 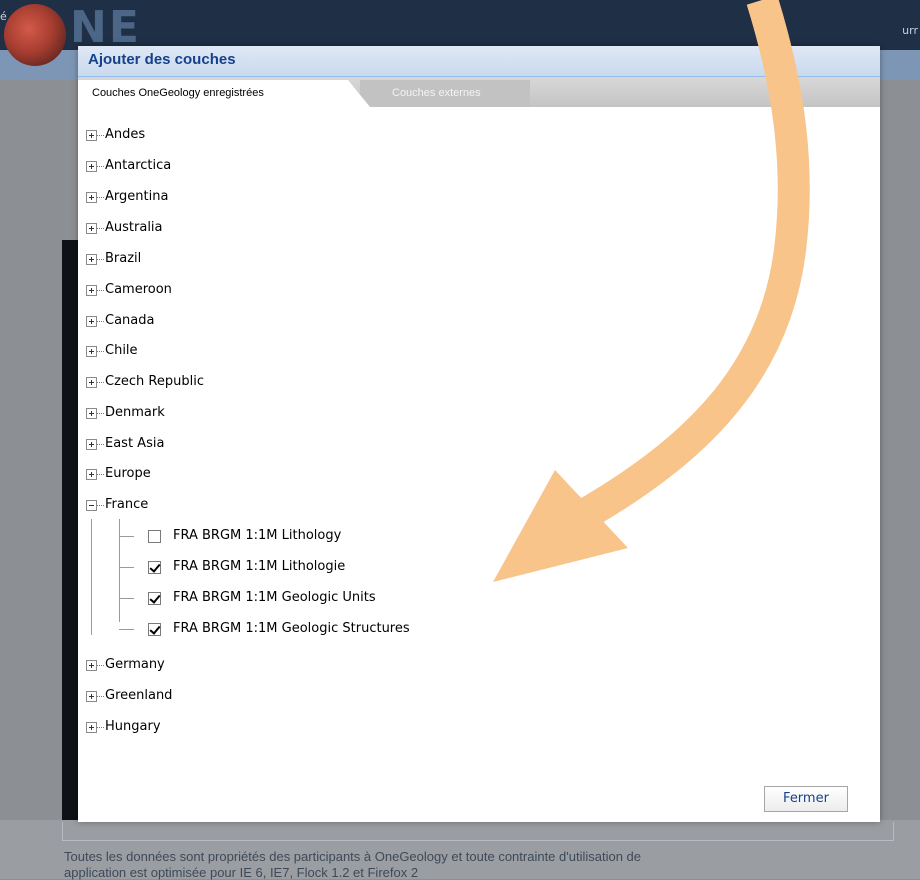 I want to click on tree-node-label: Denmark, so click(x=135, y=412).